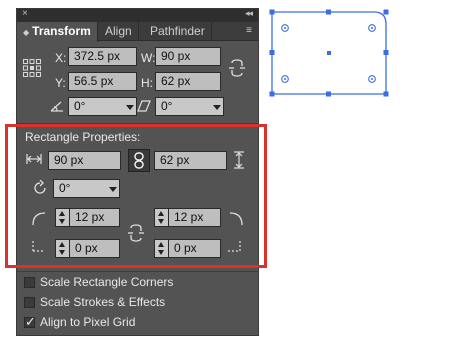 The height and width of the screenshot is (343, 469). I want to click on x-label: X:, so click(61, 58).